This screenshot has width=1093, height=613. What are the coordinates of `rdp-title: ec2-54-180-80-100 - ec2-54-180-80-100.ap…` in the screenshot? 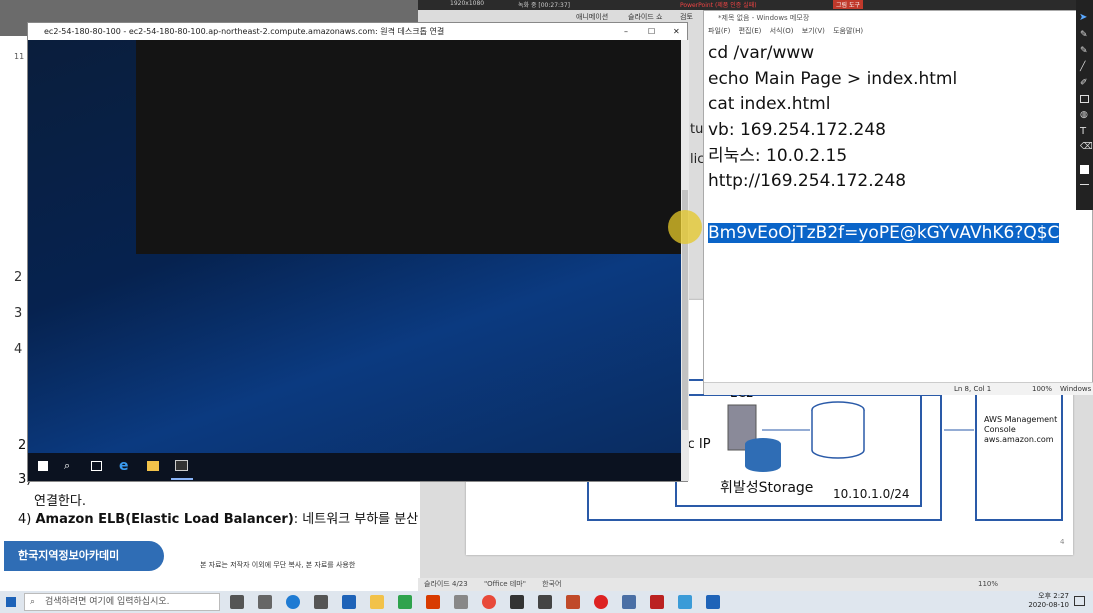 It's located at (244, 31).